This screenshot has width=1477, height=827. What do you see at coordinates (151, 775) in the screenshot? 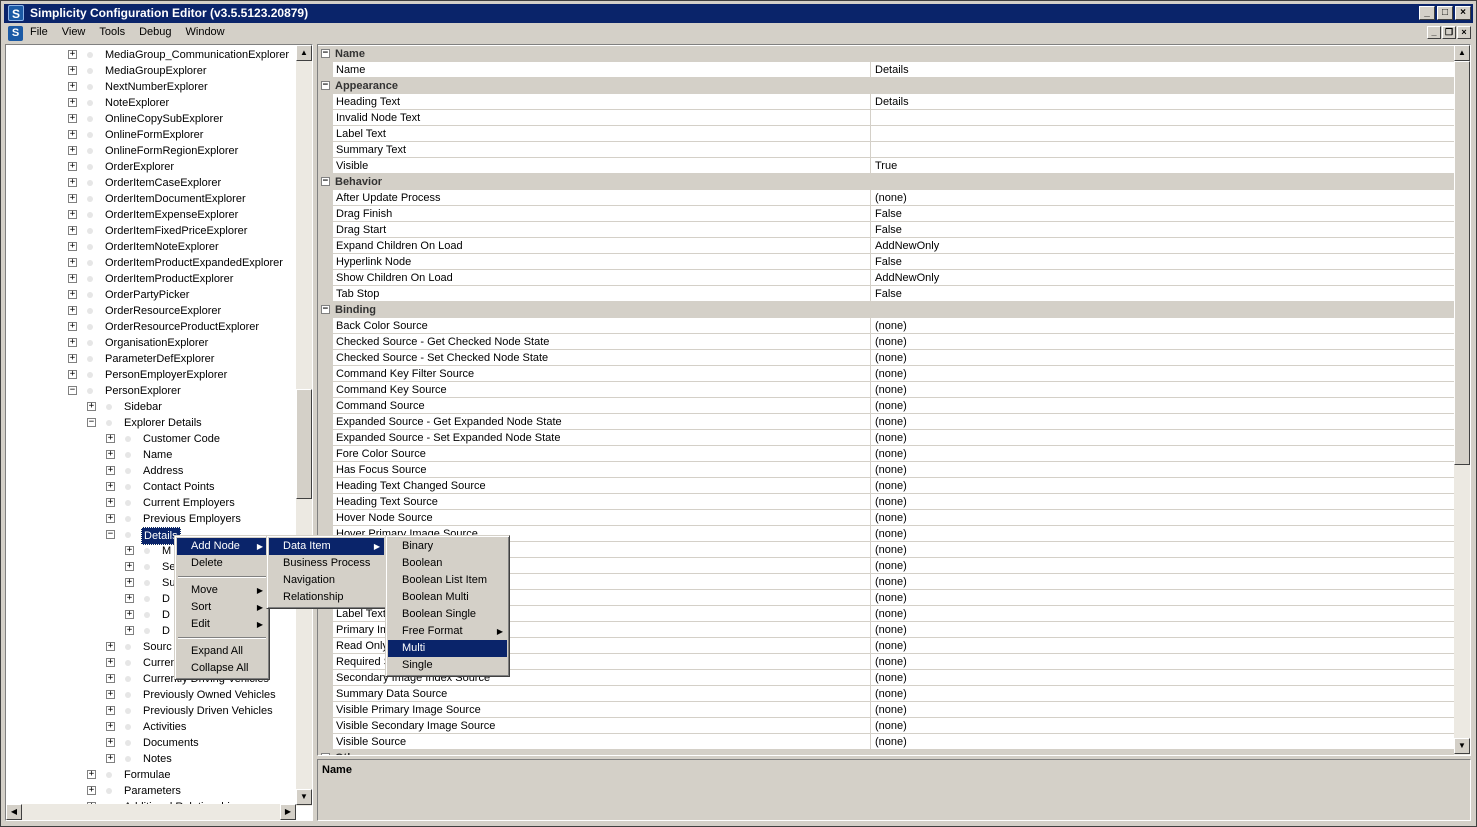
I see `tree-node: + Formulae` at bounding box center [151, 775].